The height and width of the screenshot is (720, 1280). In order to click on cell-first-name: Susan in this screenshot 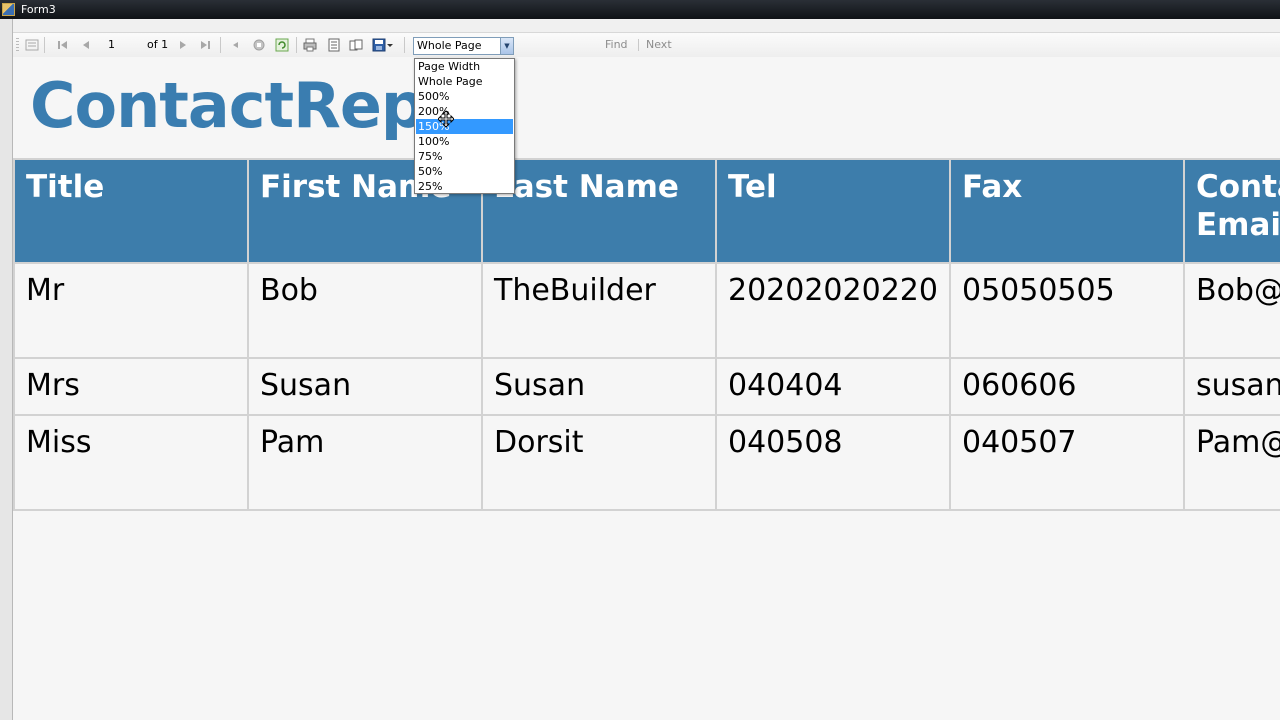, I will do `click(365, 386)`.